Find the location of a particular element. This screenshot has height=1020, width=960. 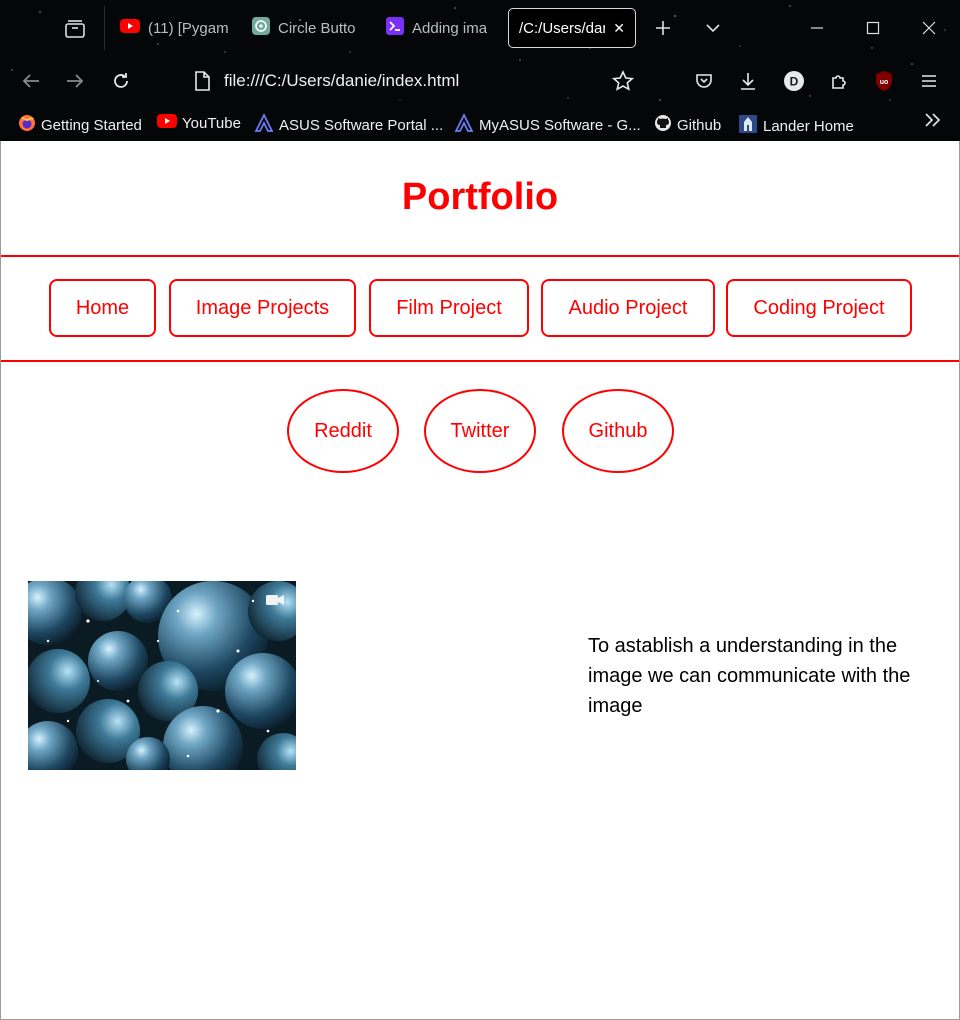

tab-active-index: /C:/Users/dan ✕ is located at coordinates (572, 28).